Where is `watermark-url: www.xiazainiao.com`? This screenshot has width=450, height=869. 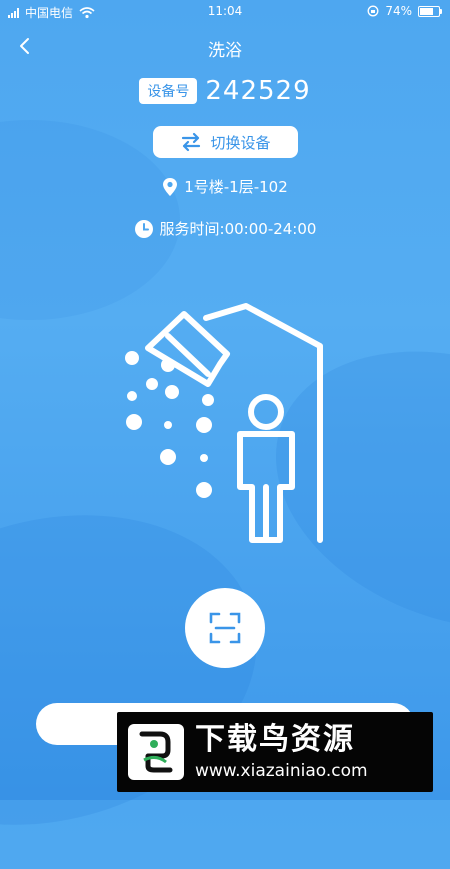 watermark-url: www.xiazainiao.com is located at coordinates (281, 771).